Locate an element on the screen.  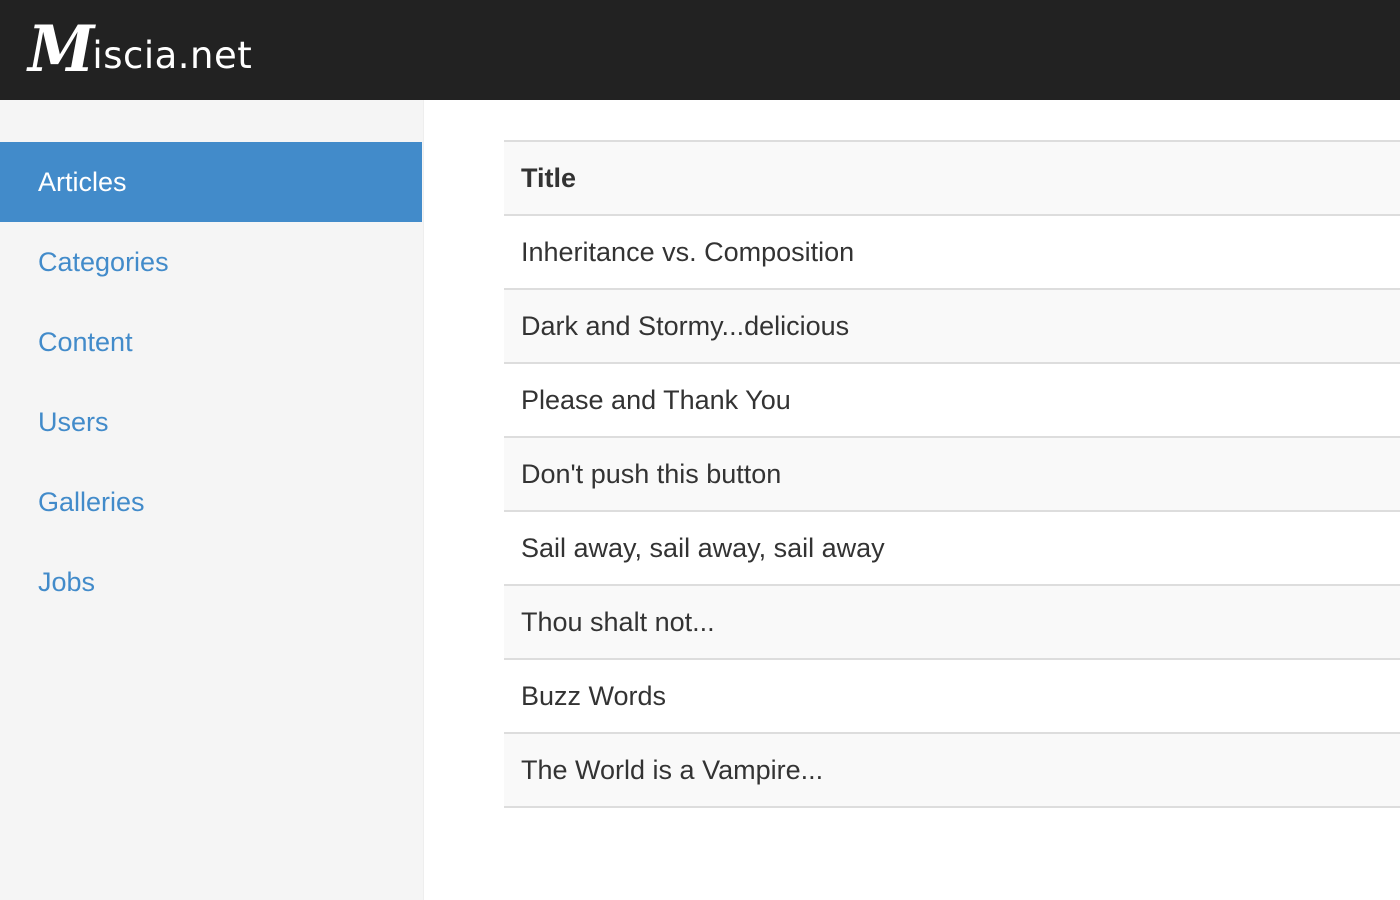
logo-text: iscia.net is located at coordinates (172, 55).